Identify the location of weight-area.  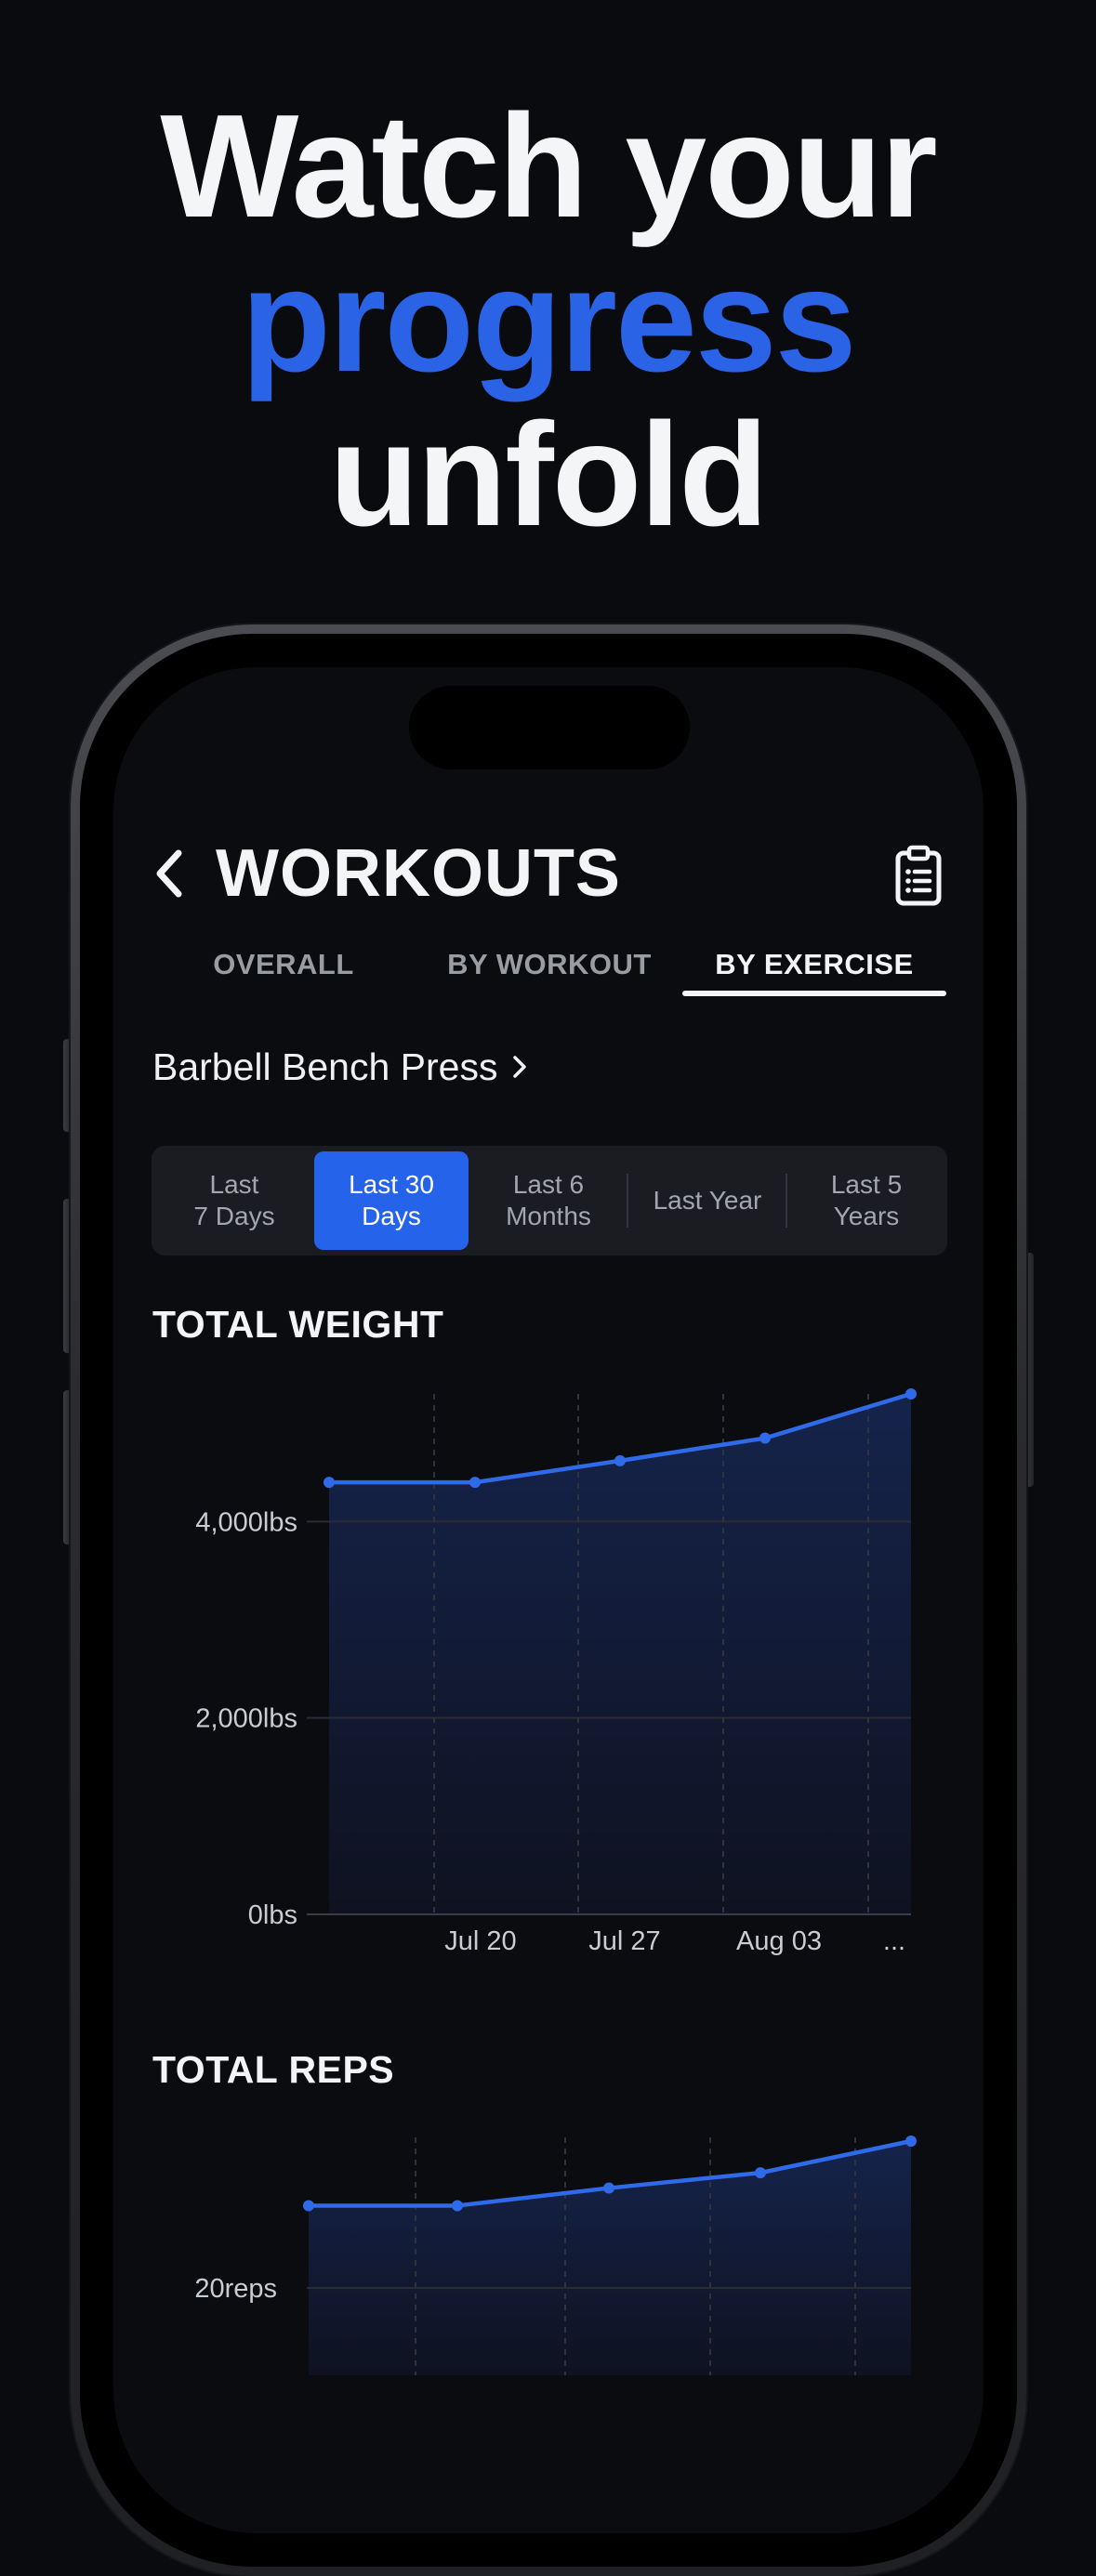
(620, 1654).